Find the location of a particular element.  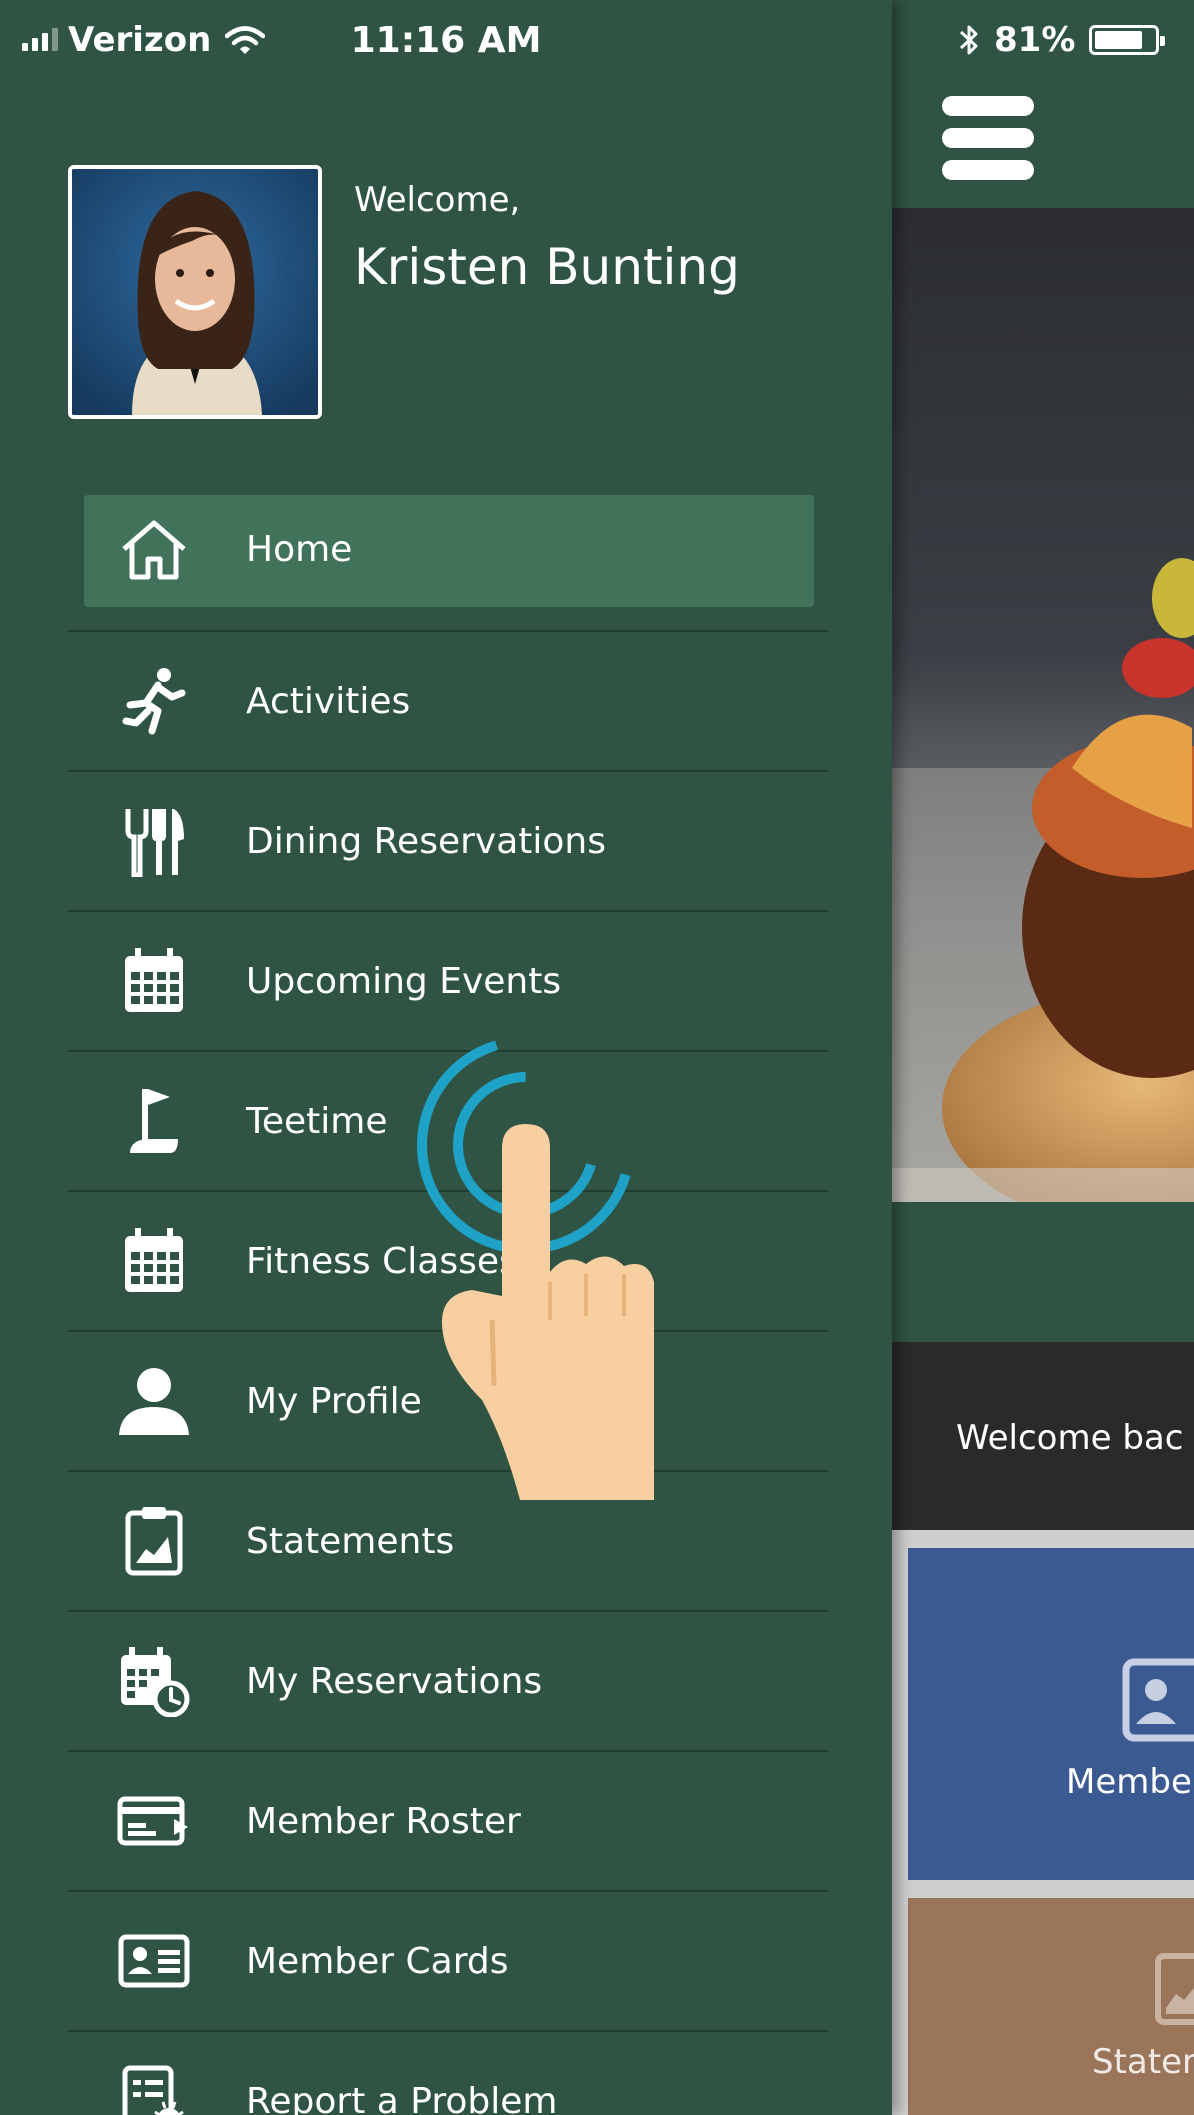

status-bar-right: 81% is located at coordinates (1062, 40).